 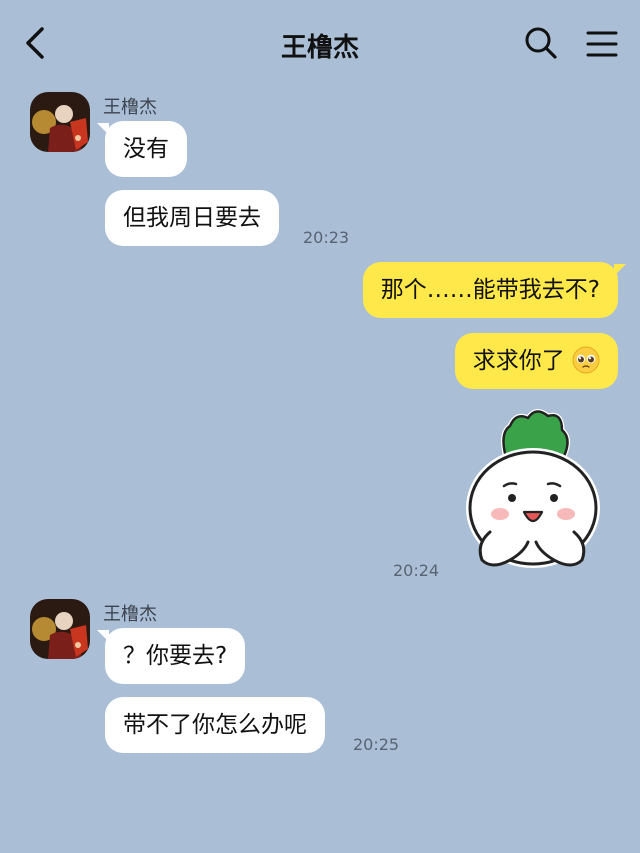 I want to click on incoming-message: ？你要去?, so click(x=171, y=656).